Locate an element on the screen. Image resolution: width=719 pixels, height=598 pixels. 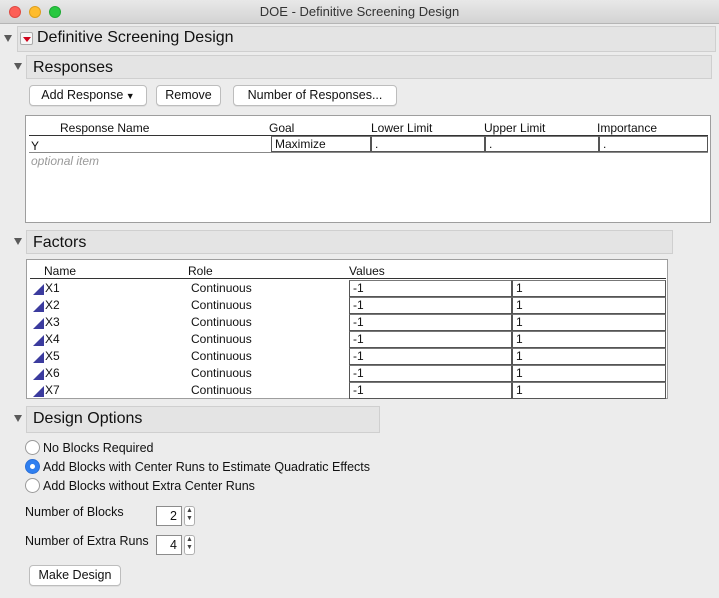
factor-name-cell: X5 is located at coordinates (52, 356).